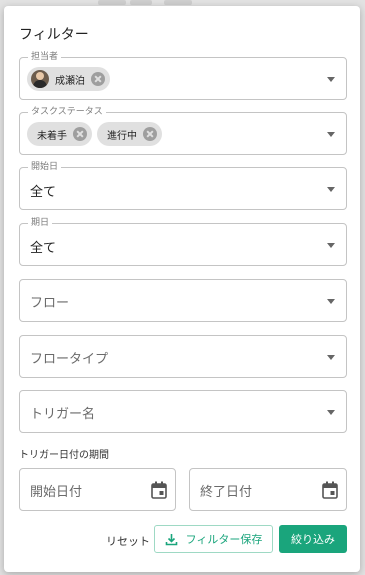 The height and width of the screenshot is (575, 365). Describe the element at coordinates (40, 223) in the screenshot. I see `due-date-label: 期日` at that location.